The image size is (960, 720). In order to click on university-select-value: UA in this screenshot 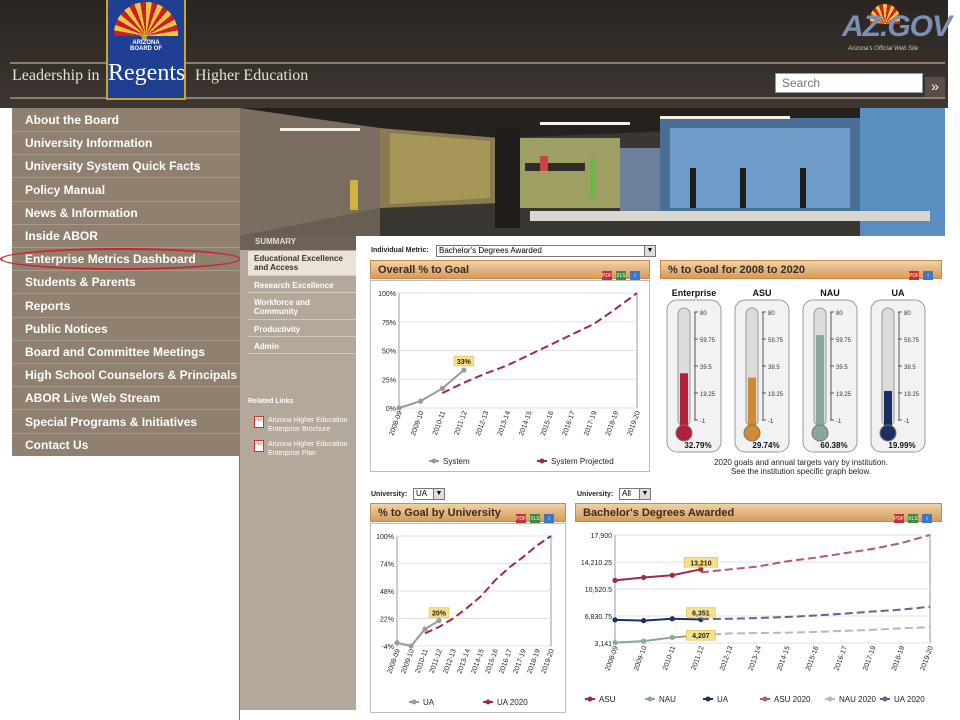, I will do `click(422, 493)`.